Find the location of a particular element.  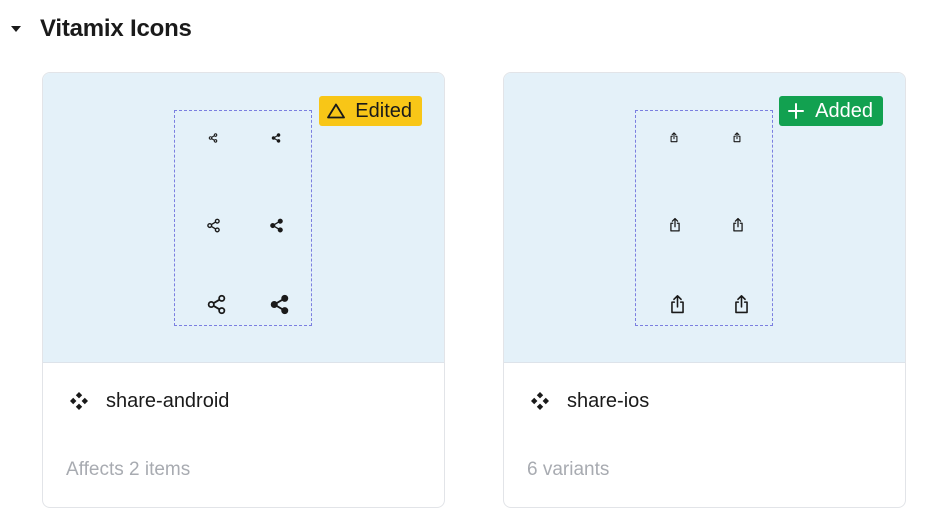

component-name: share-ios is located at coordinates (608, 400).